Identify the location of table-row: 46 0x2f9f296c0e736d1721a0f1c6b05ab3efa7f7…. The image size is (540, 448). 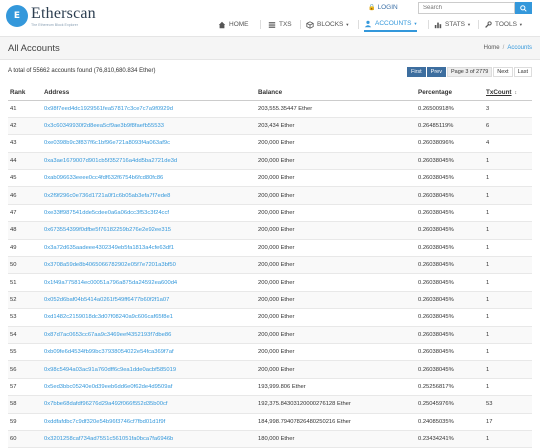
(270, 195).